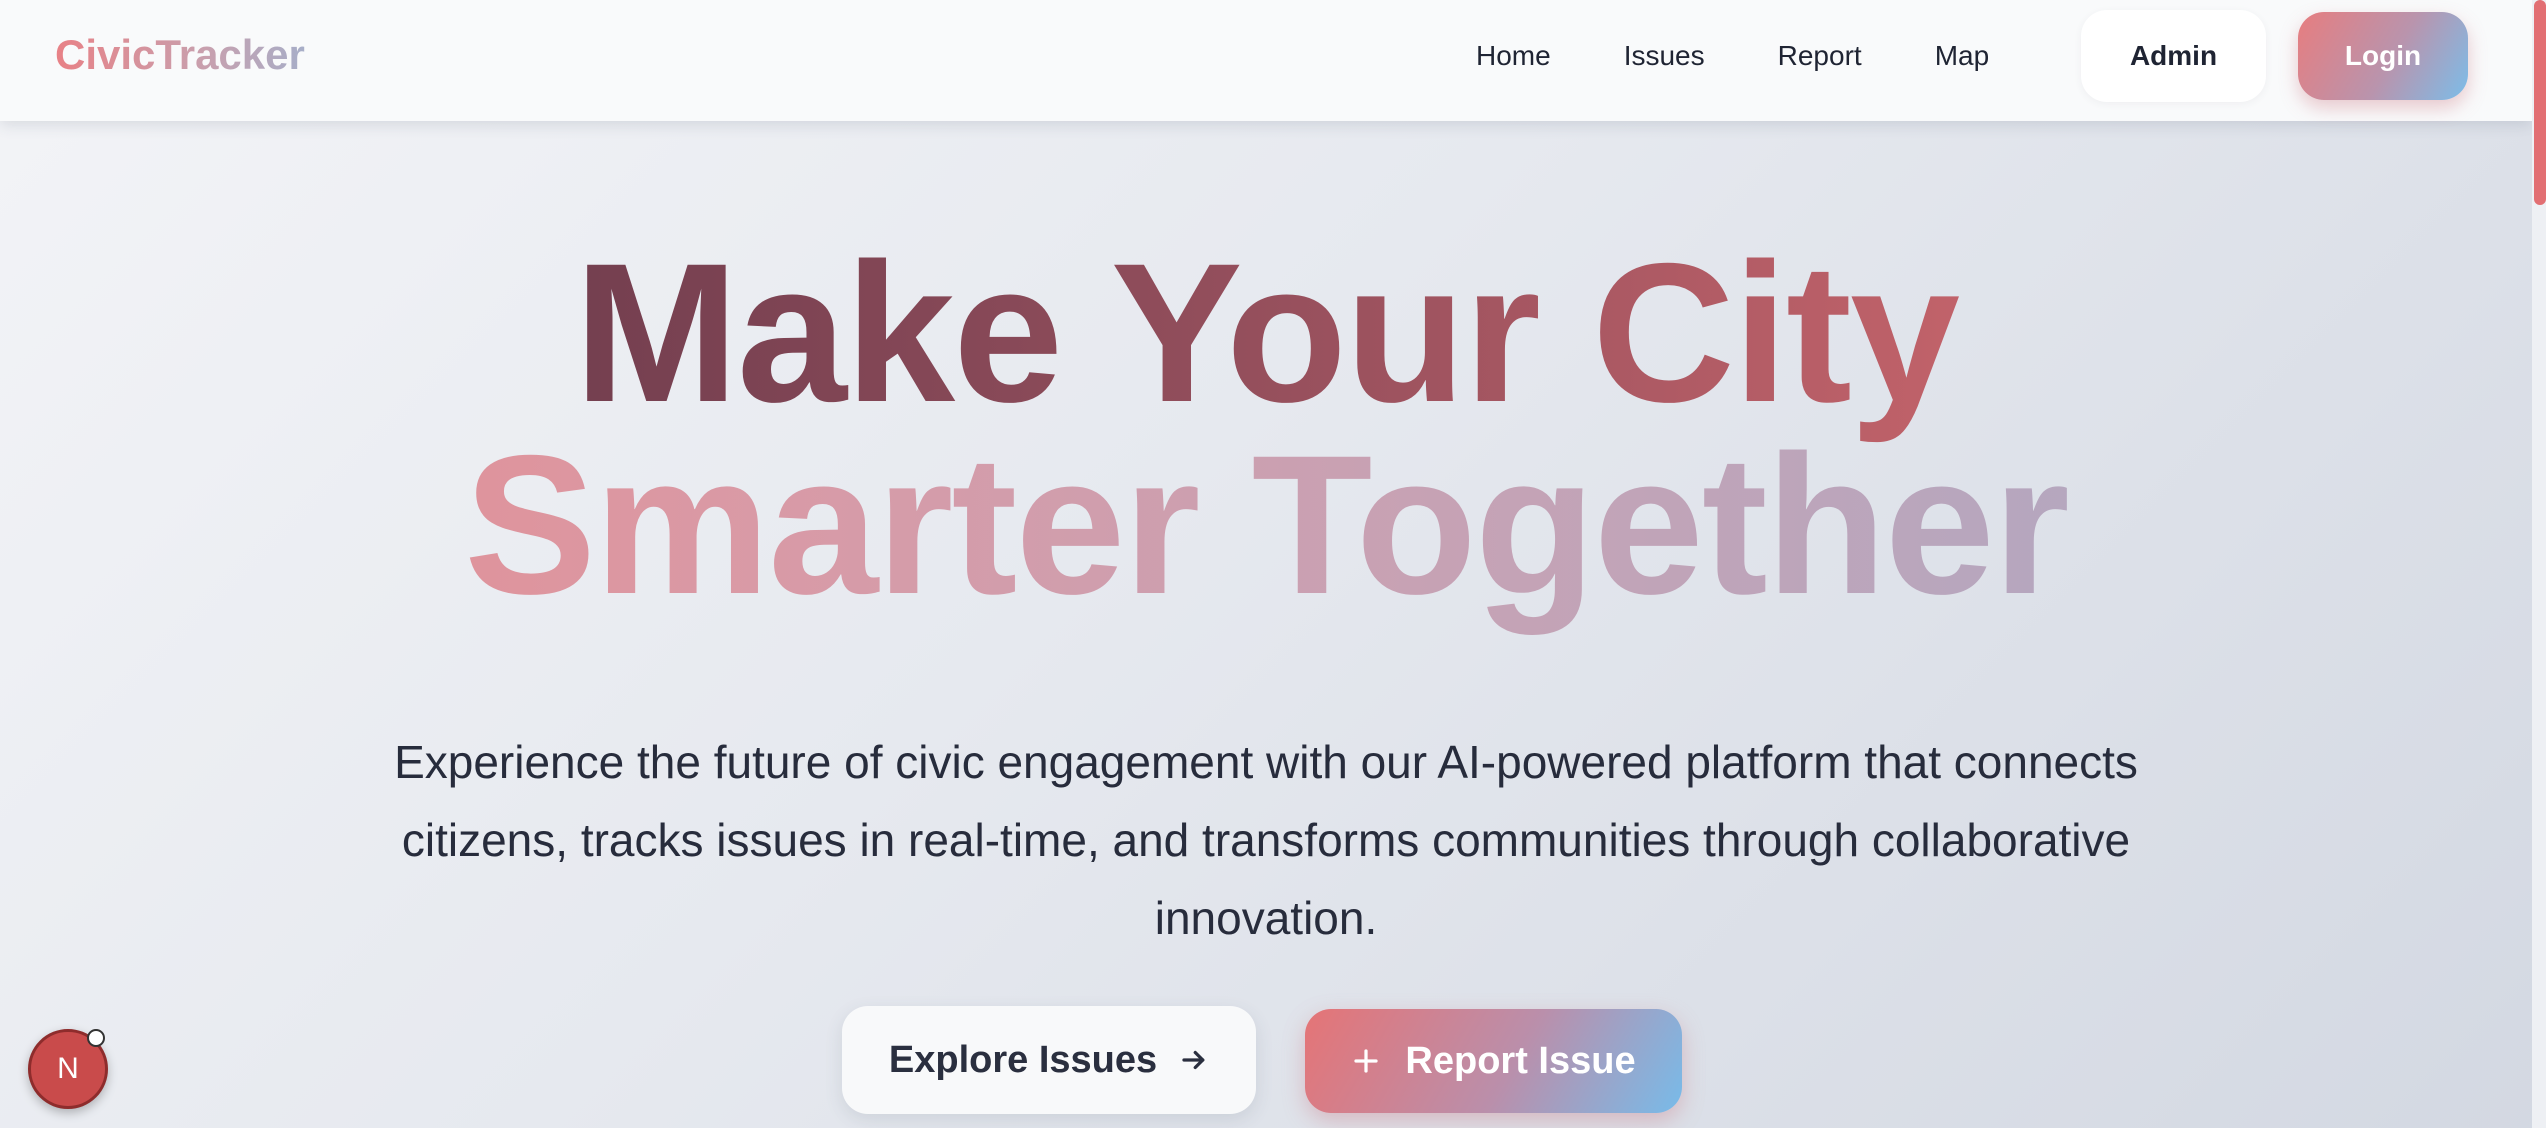 This screenshot has height=1128, width=2546. I want to click on report-issue-button: Report Issue, so click(1493, 1061).